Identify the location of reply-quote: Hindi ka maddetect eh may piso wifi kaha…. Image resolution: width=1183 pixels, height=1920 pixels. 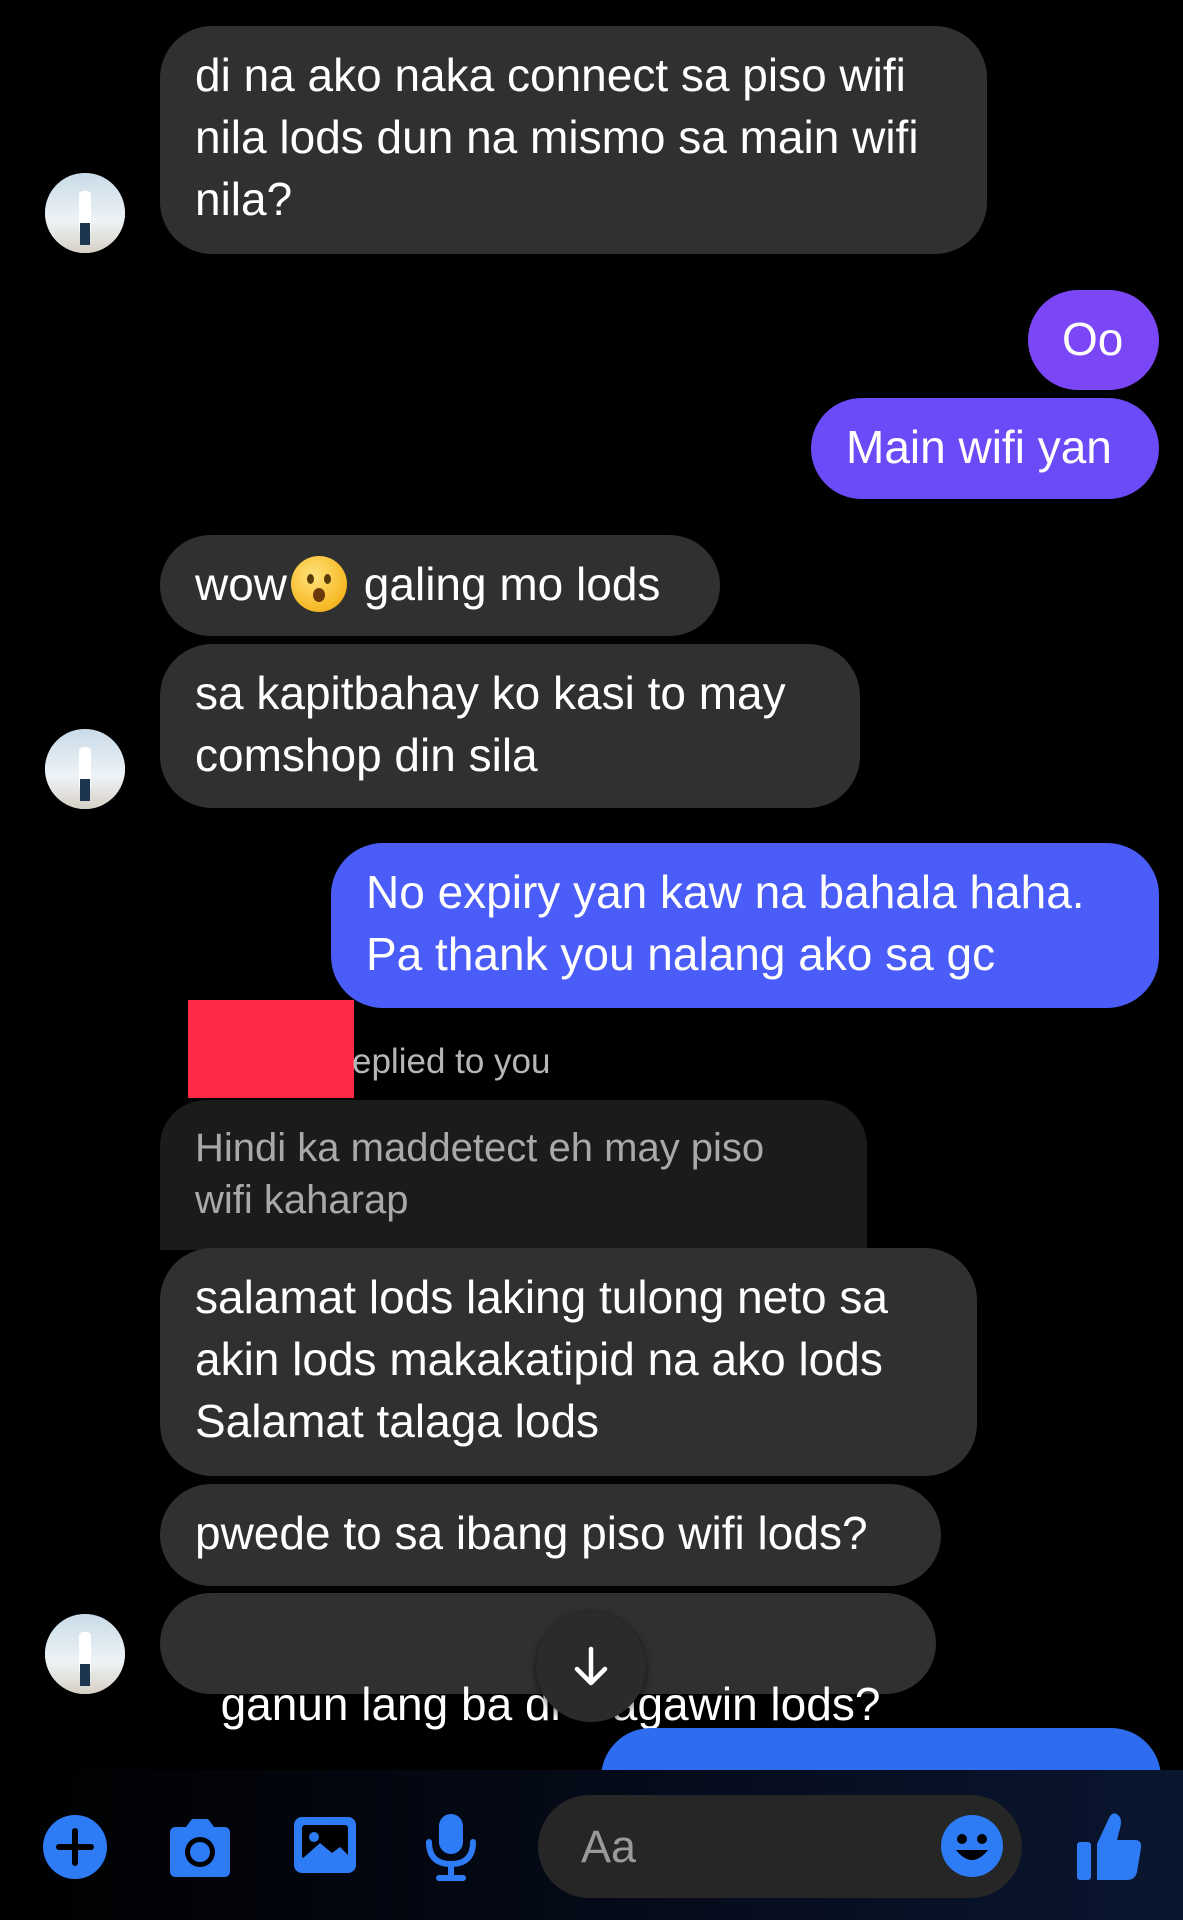
(513, 1175).